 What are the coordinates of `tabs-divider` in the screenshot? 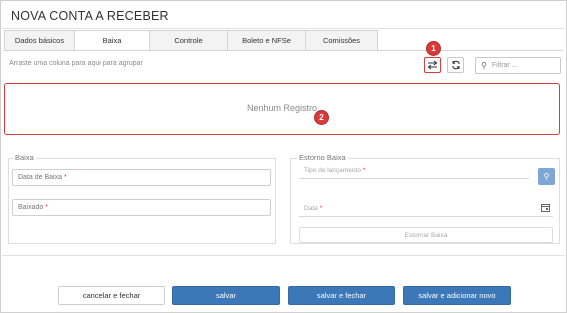 It's located at (283, 50).